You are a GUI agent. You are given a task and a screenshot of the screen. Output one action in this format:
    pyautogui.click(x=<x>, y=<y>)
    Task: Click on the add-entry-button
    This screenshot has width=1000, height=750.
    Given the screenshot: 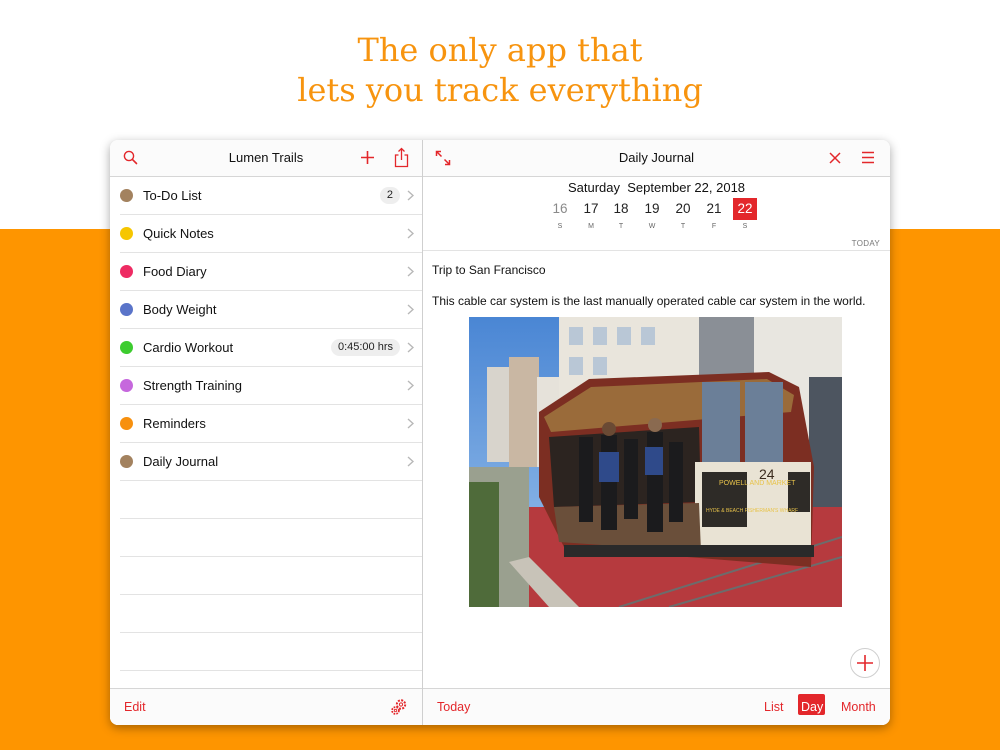 What is the action you would take?
    pyautogui.click(x=865, y=663)
    